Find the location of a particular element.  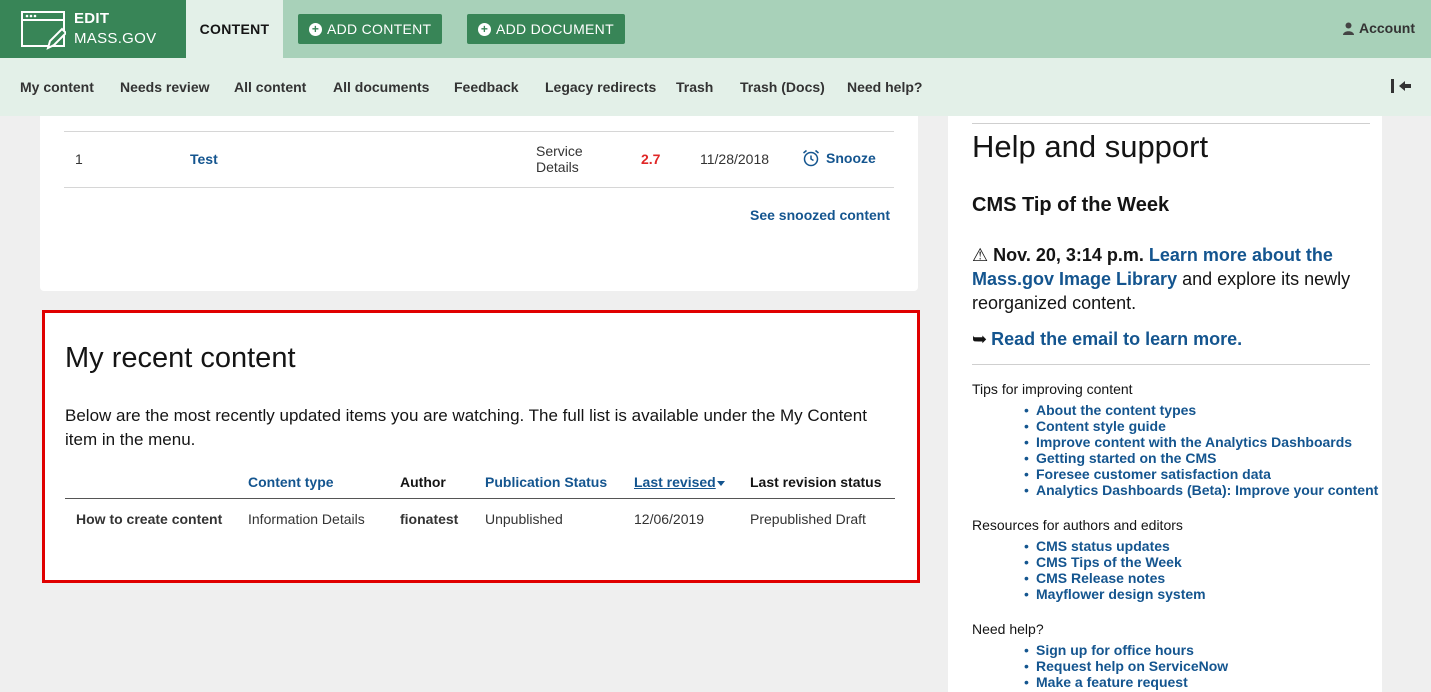

list-item: Make a feature request is located at coordinates (1126, 682).